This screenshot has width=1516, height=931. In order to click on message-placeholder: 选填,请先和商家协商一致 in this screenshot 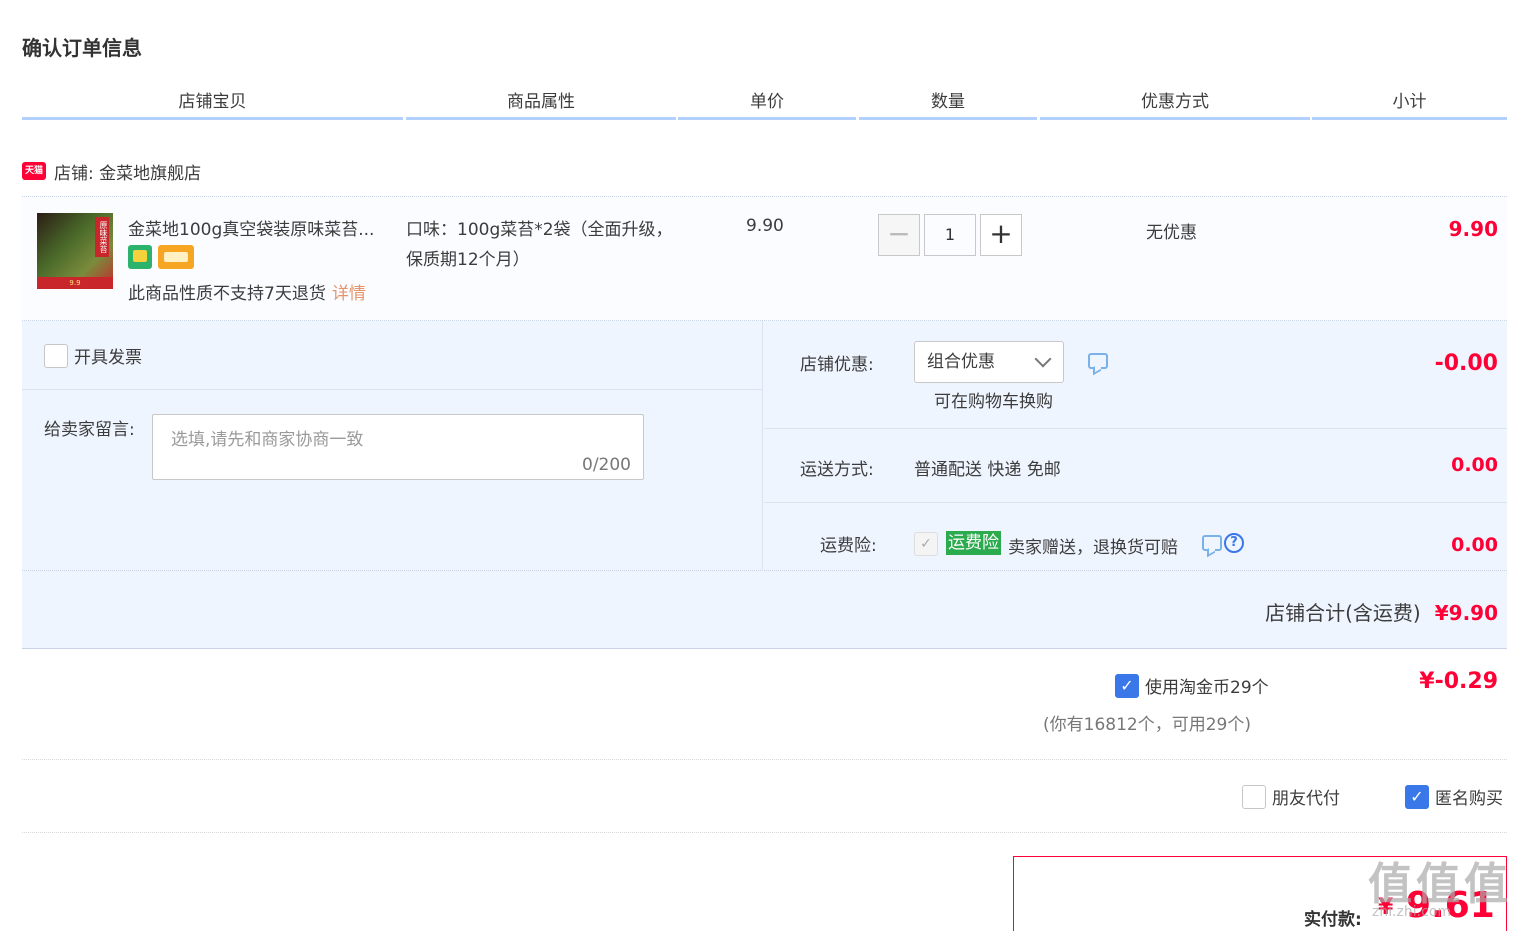, I will do `click(267, 440)`.